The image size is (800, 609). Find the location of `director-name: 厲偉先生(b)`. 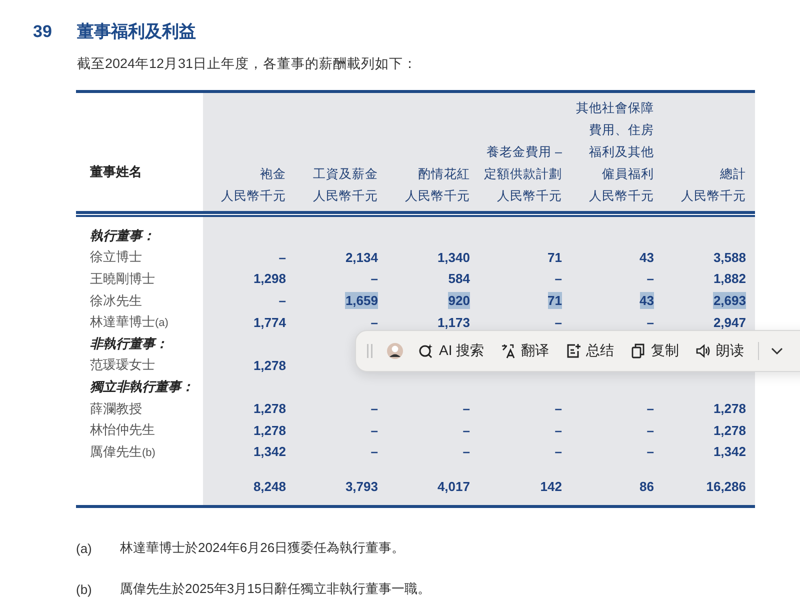

director-name: 厲偉先生(b) is located at coordinates (123, 451).